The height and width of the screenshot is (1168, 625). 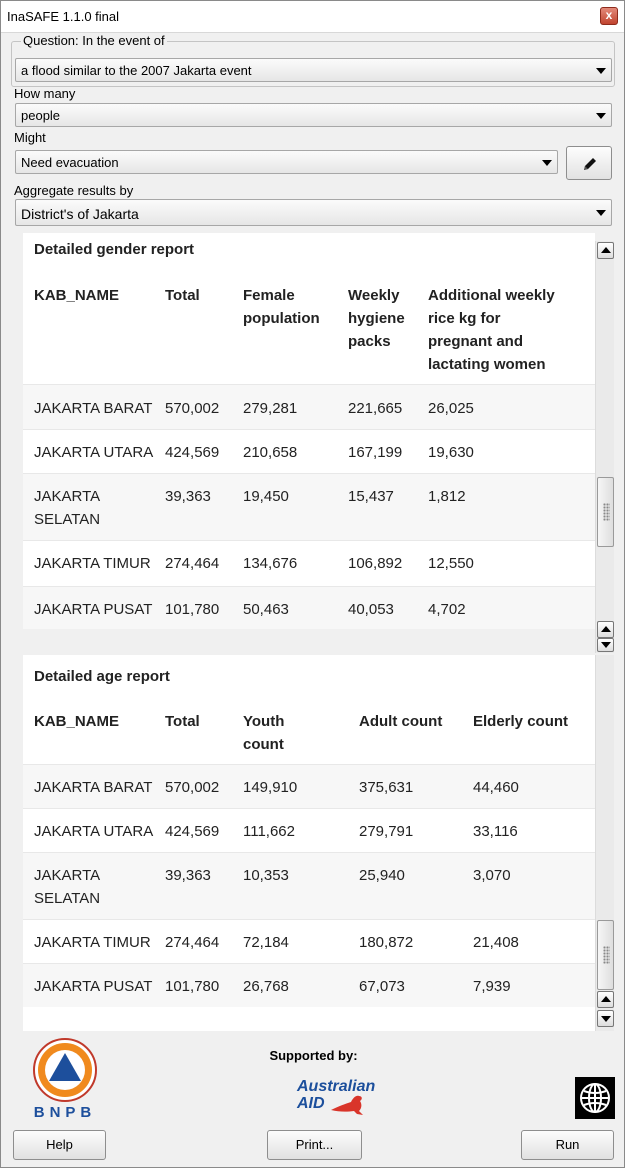 What do you see at coordinates (313, 115) in the screenshot?
I see `exposure-combo: people` at bounding box center [313, 115].